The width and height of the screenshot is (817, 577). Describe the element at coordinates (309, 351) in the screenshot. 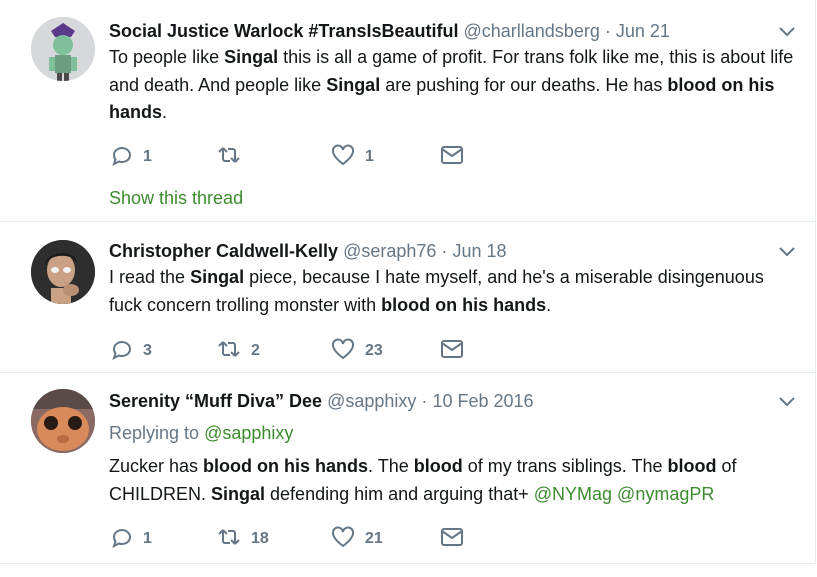

I see `tweet-actions: 3 2 23` at that location.